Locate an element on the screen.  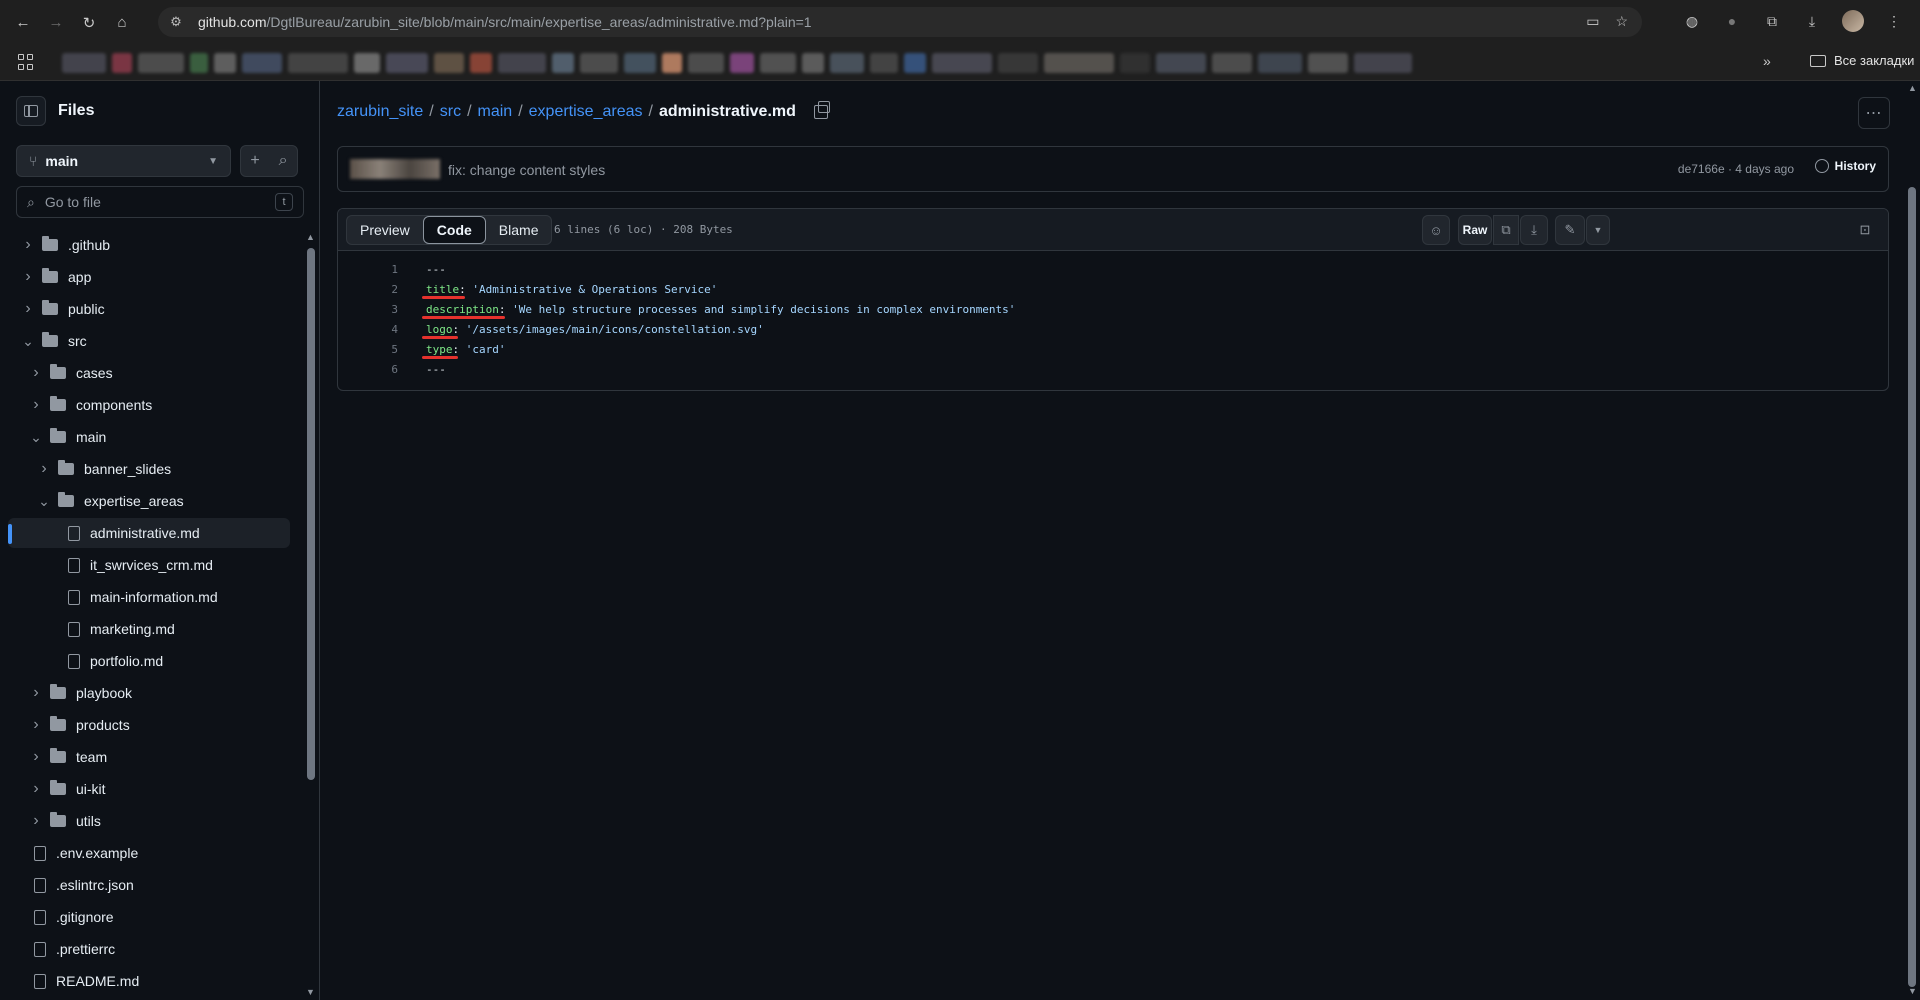
apps-grid-icon is located at coordinates (26, 62).